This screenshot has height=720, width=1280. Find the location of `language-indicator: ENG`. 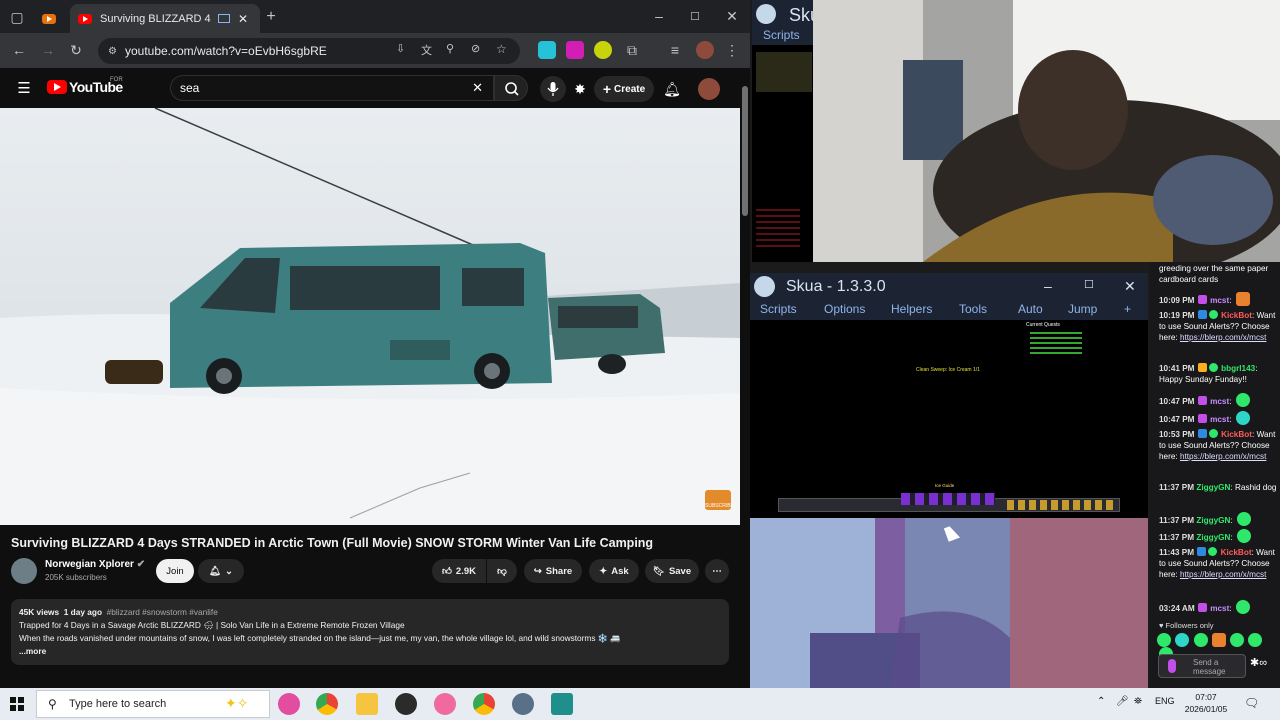

language-indicator: ENG is located at coordinates (1165, 701).